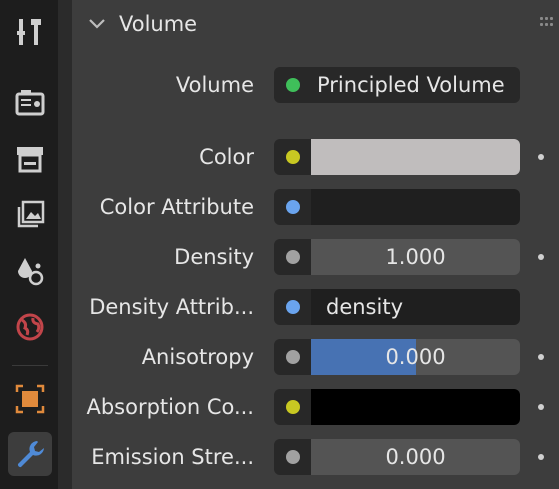 The image size is (559, 489). I want to click on volume-shader-selector: Principled Volume, so click(397, 85).